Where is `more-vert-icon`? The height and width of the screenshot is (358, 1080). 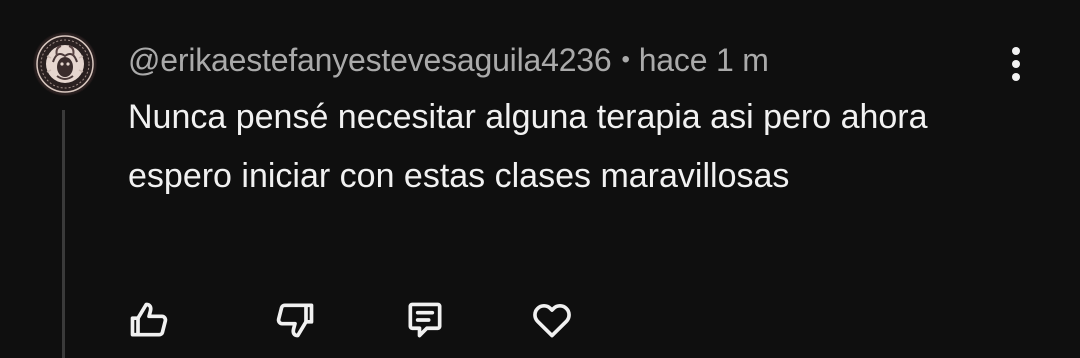 more-vert-icon is located at coordinates (1016, 64).